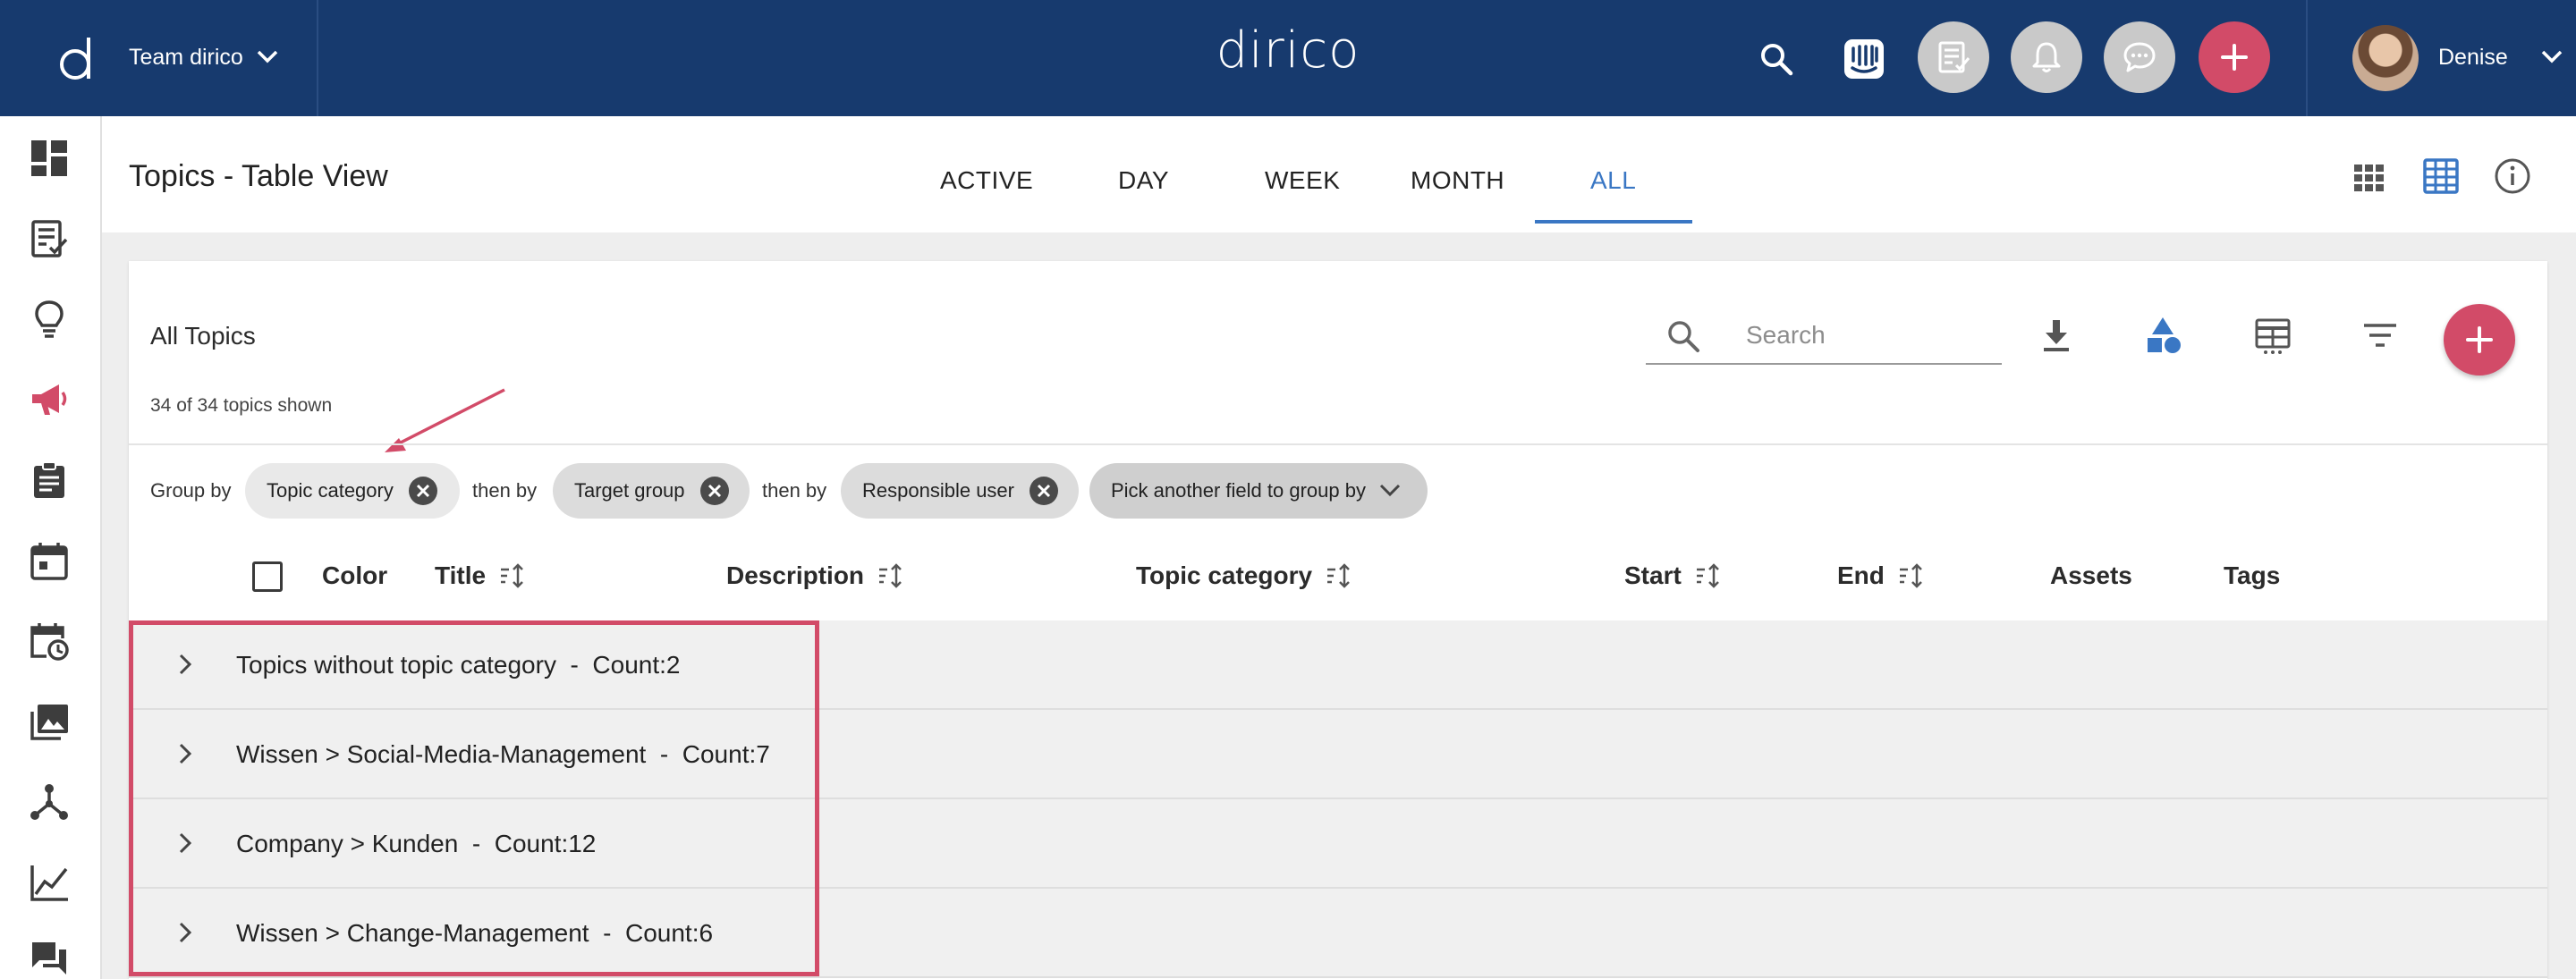  I want to click on messages-button, so click(2139, 57).